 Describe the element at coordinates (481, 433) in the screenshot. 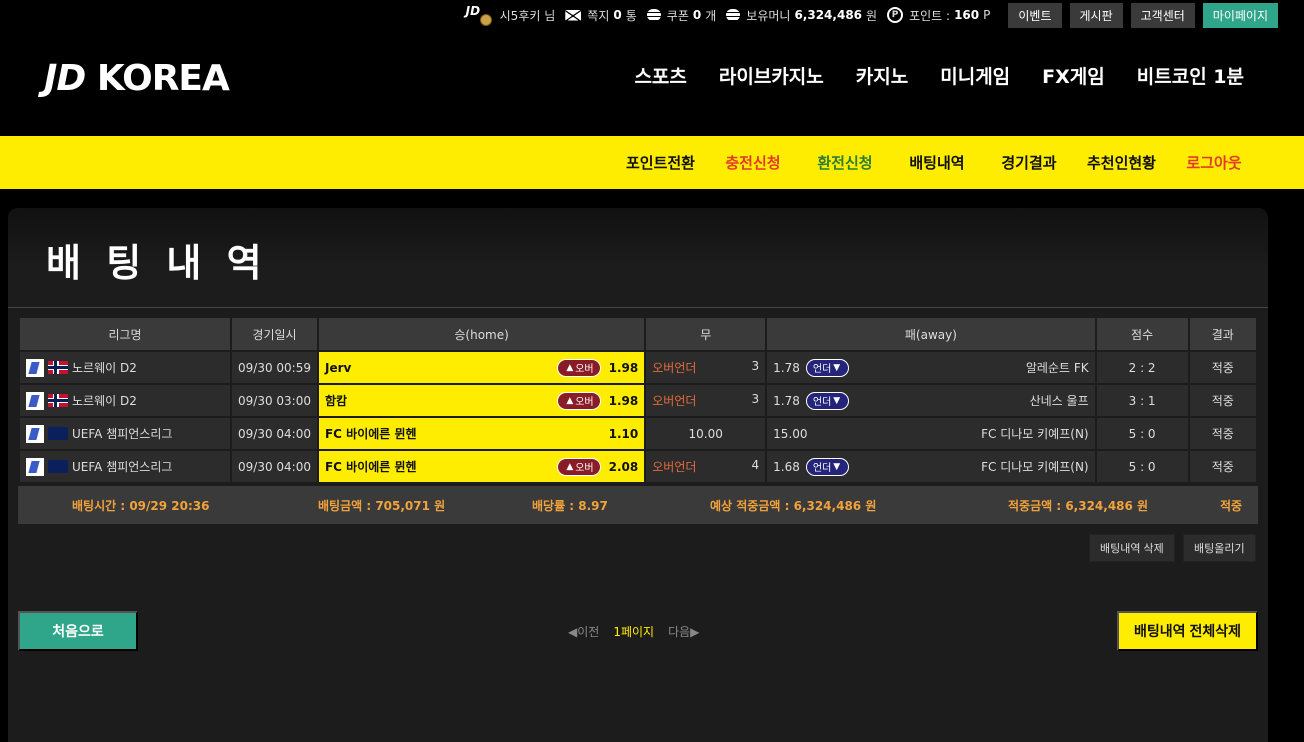

I see `home-cell: FC 바이에른 뮌헨 1.10` at that location.